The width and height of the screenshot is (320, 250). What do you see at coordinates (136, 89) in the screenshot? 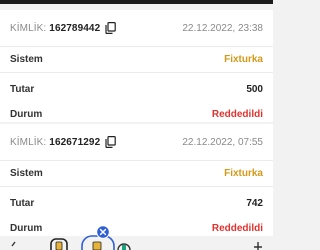
I see `amount-row: Tutar 500` at bounding box center [136, 89].